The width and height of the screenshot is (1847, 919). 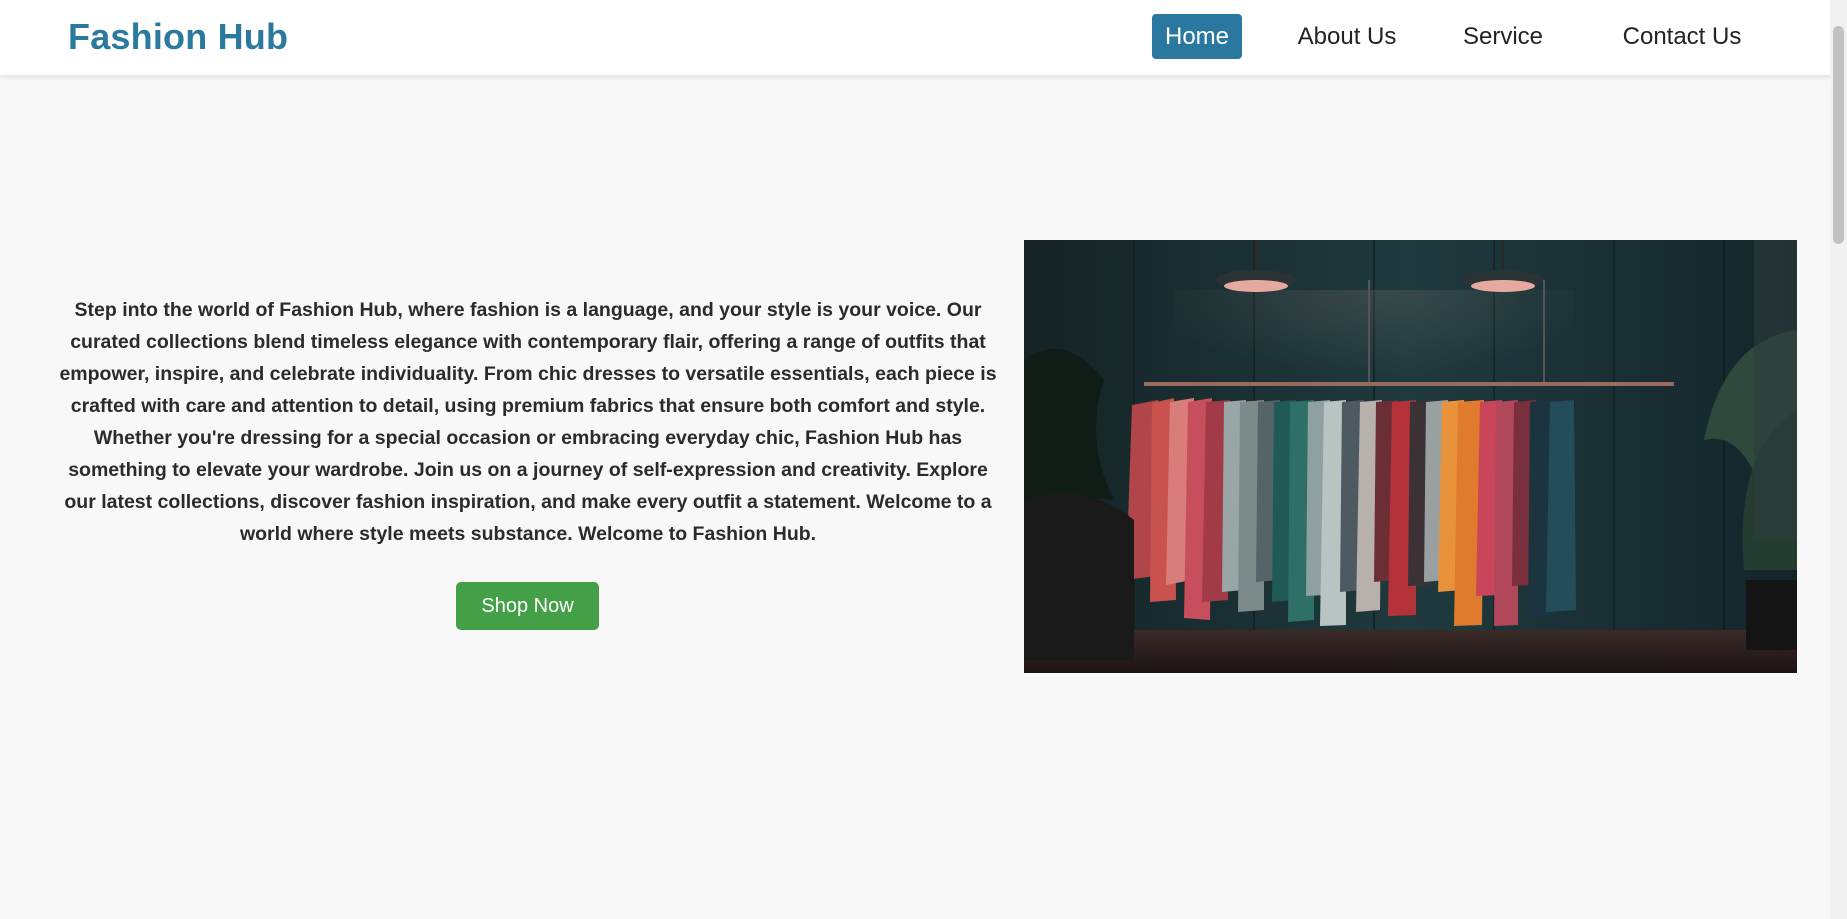 What do you see at coordinates (1347, 36) in the screenshot?
I see `nav-about-us: About Us` at bounding box center [1347, 36].